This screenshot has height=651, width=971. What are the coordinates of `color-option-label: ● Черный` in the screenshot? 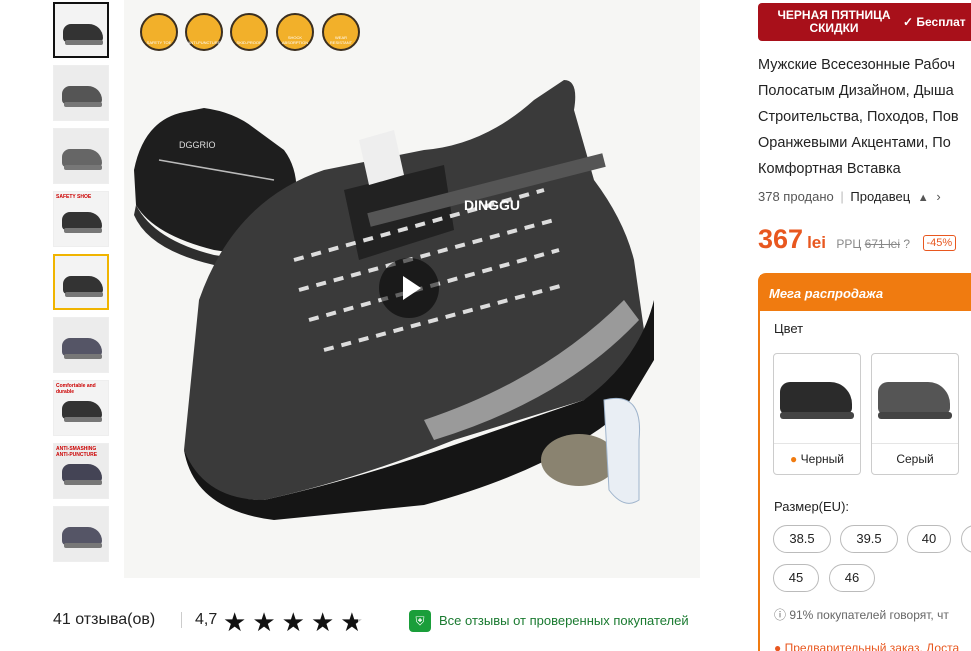 It's located at (817, 459).